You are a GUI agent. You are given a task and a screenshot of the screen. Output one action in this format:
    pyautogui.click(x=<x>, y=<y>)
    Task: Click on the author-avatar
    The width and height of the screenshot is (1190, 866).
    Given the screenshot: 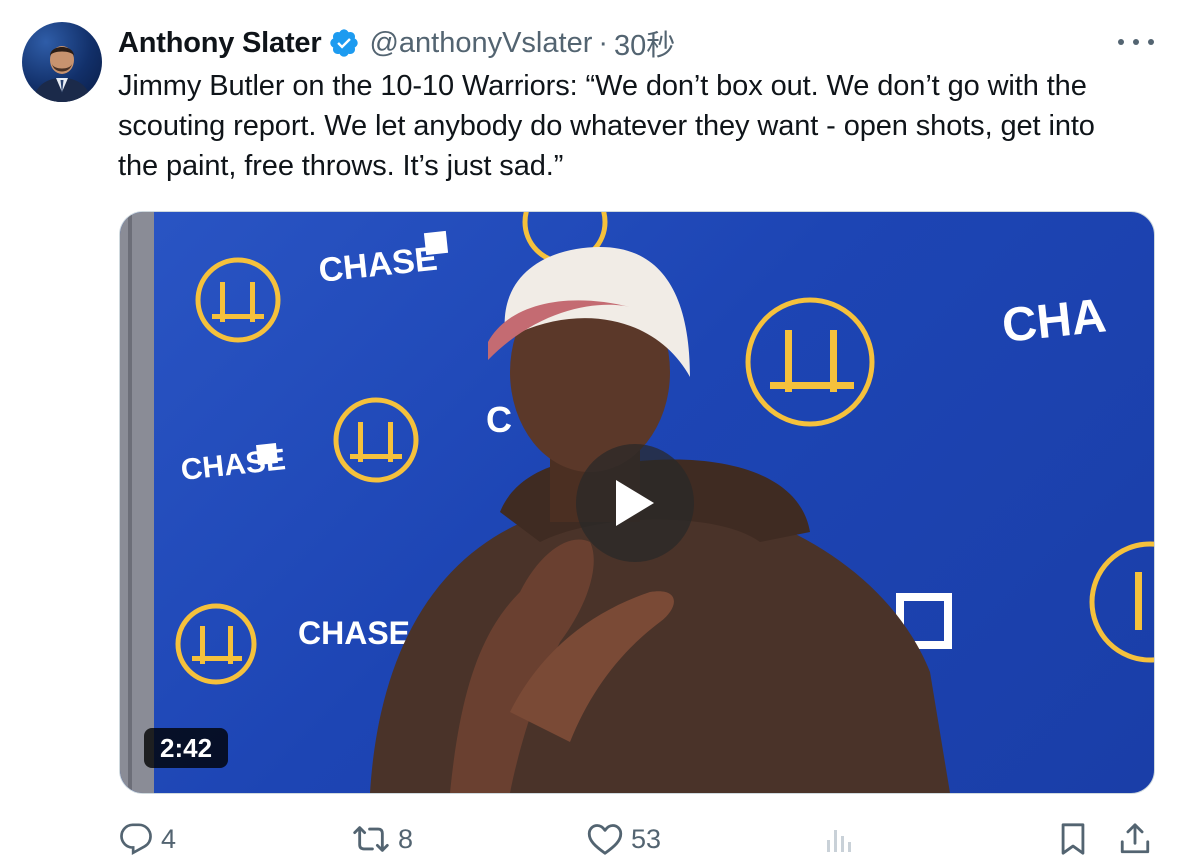 What is the action you would take?
    pyautogui.click(x=62, y=62)
    